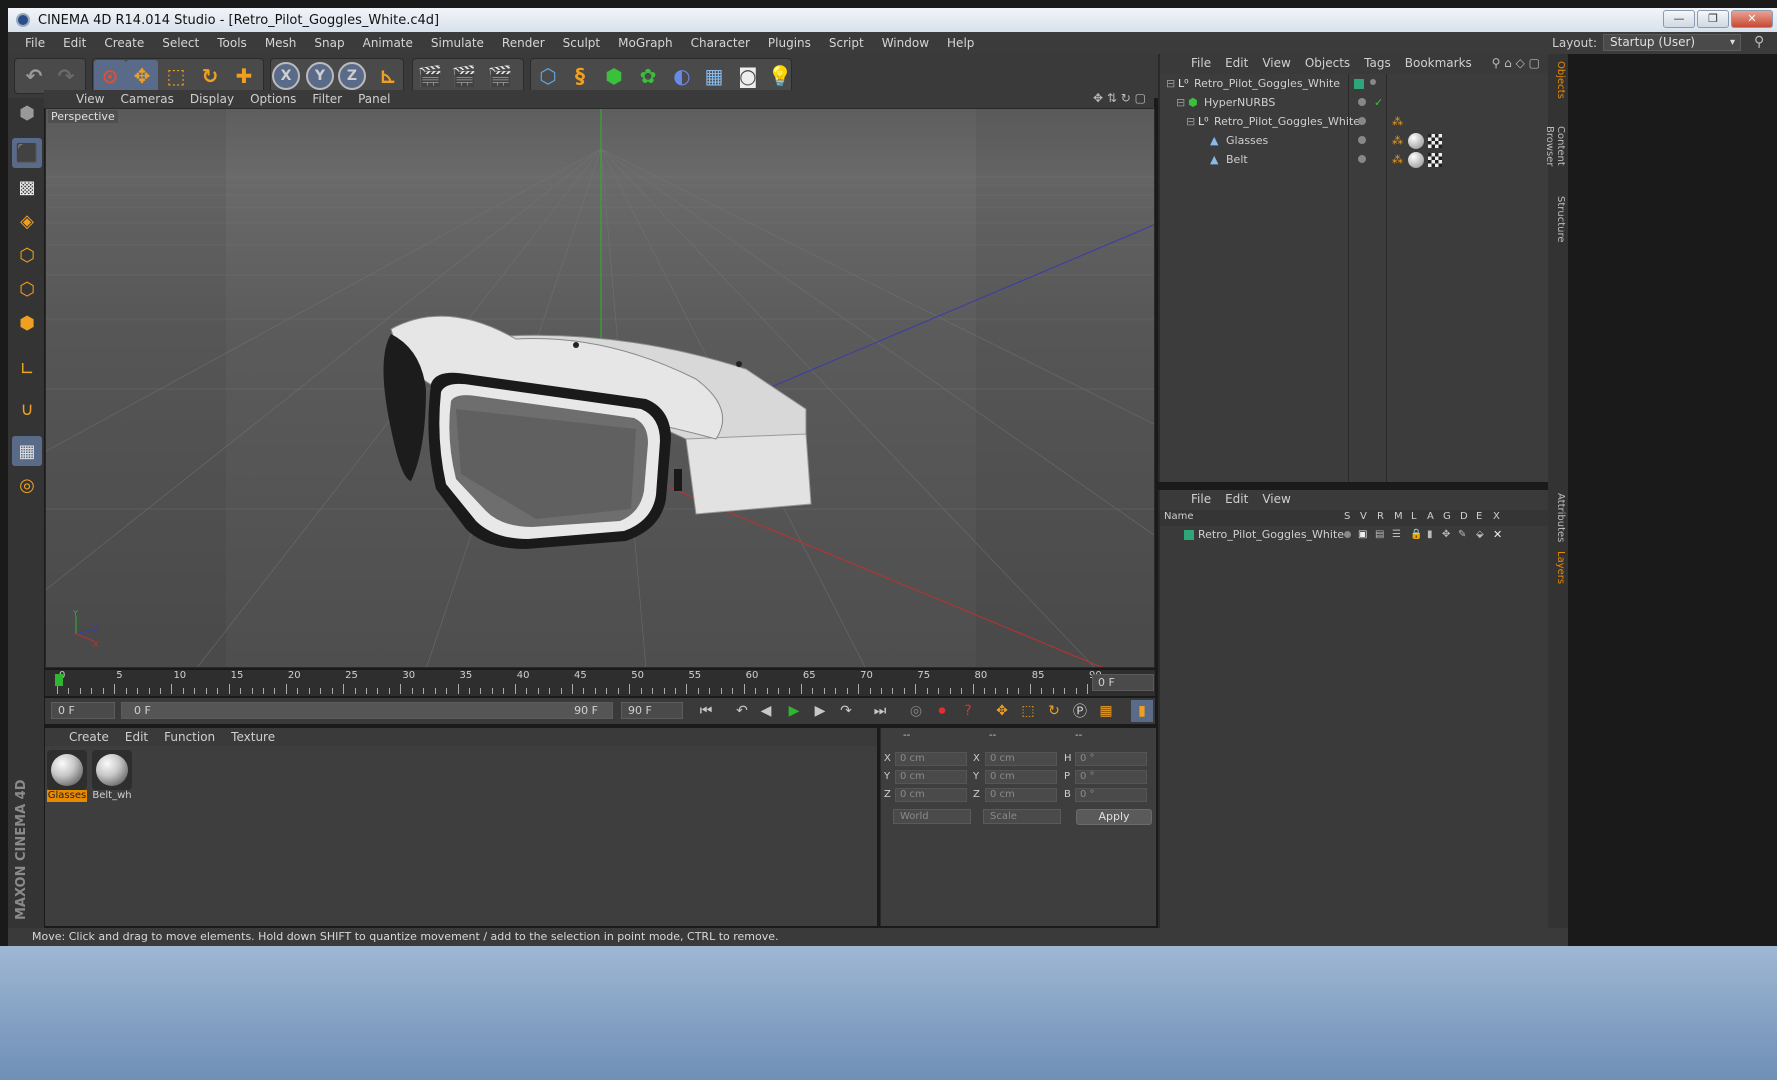  I want to click on rotation-p-field: 0 °, so click(1111, 777).